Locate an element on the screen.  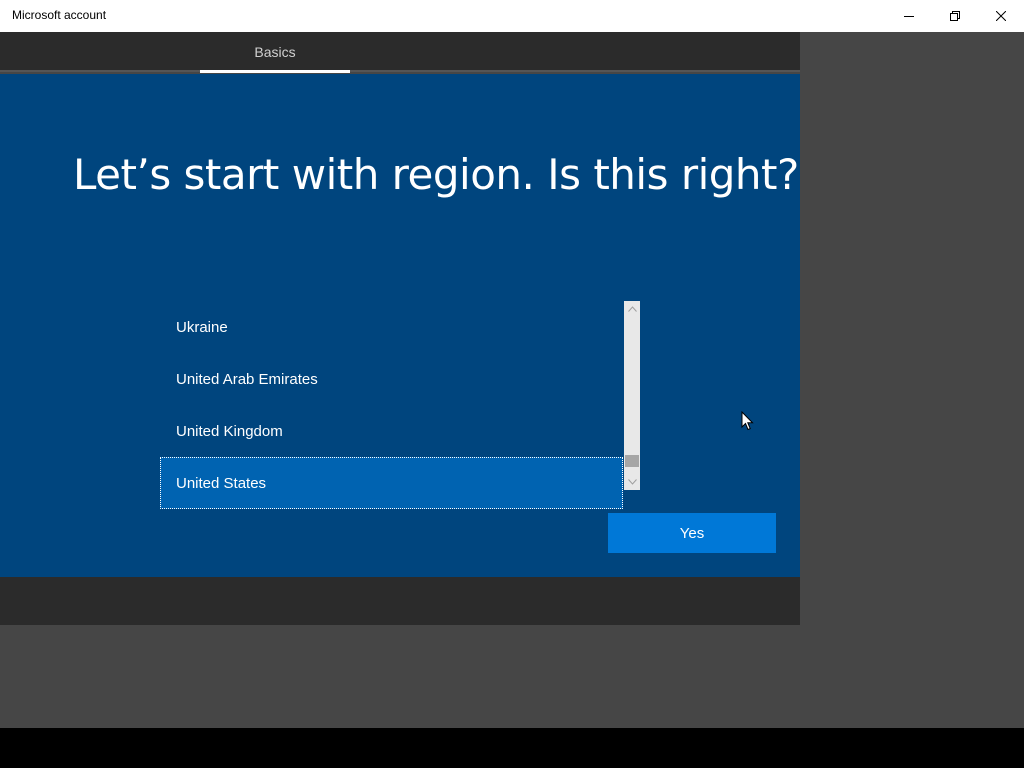
list-item-united-states: United States is located at coordinates (391, 483).